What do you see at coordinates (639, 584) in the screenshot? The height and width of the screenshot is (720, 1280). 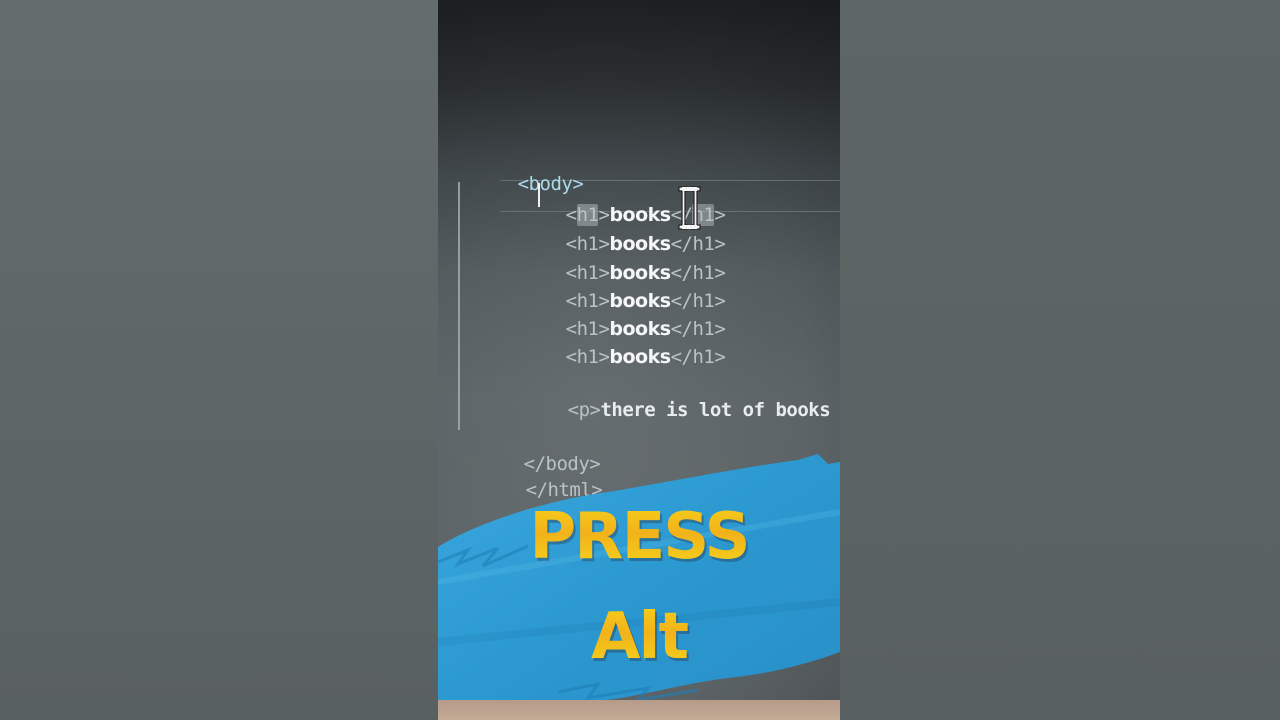 I see `blue-brush-stroke` at bounding box center [639, 584].